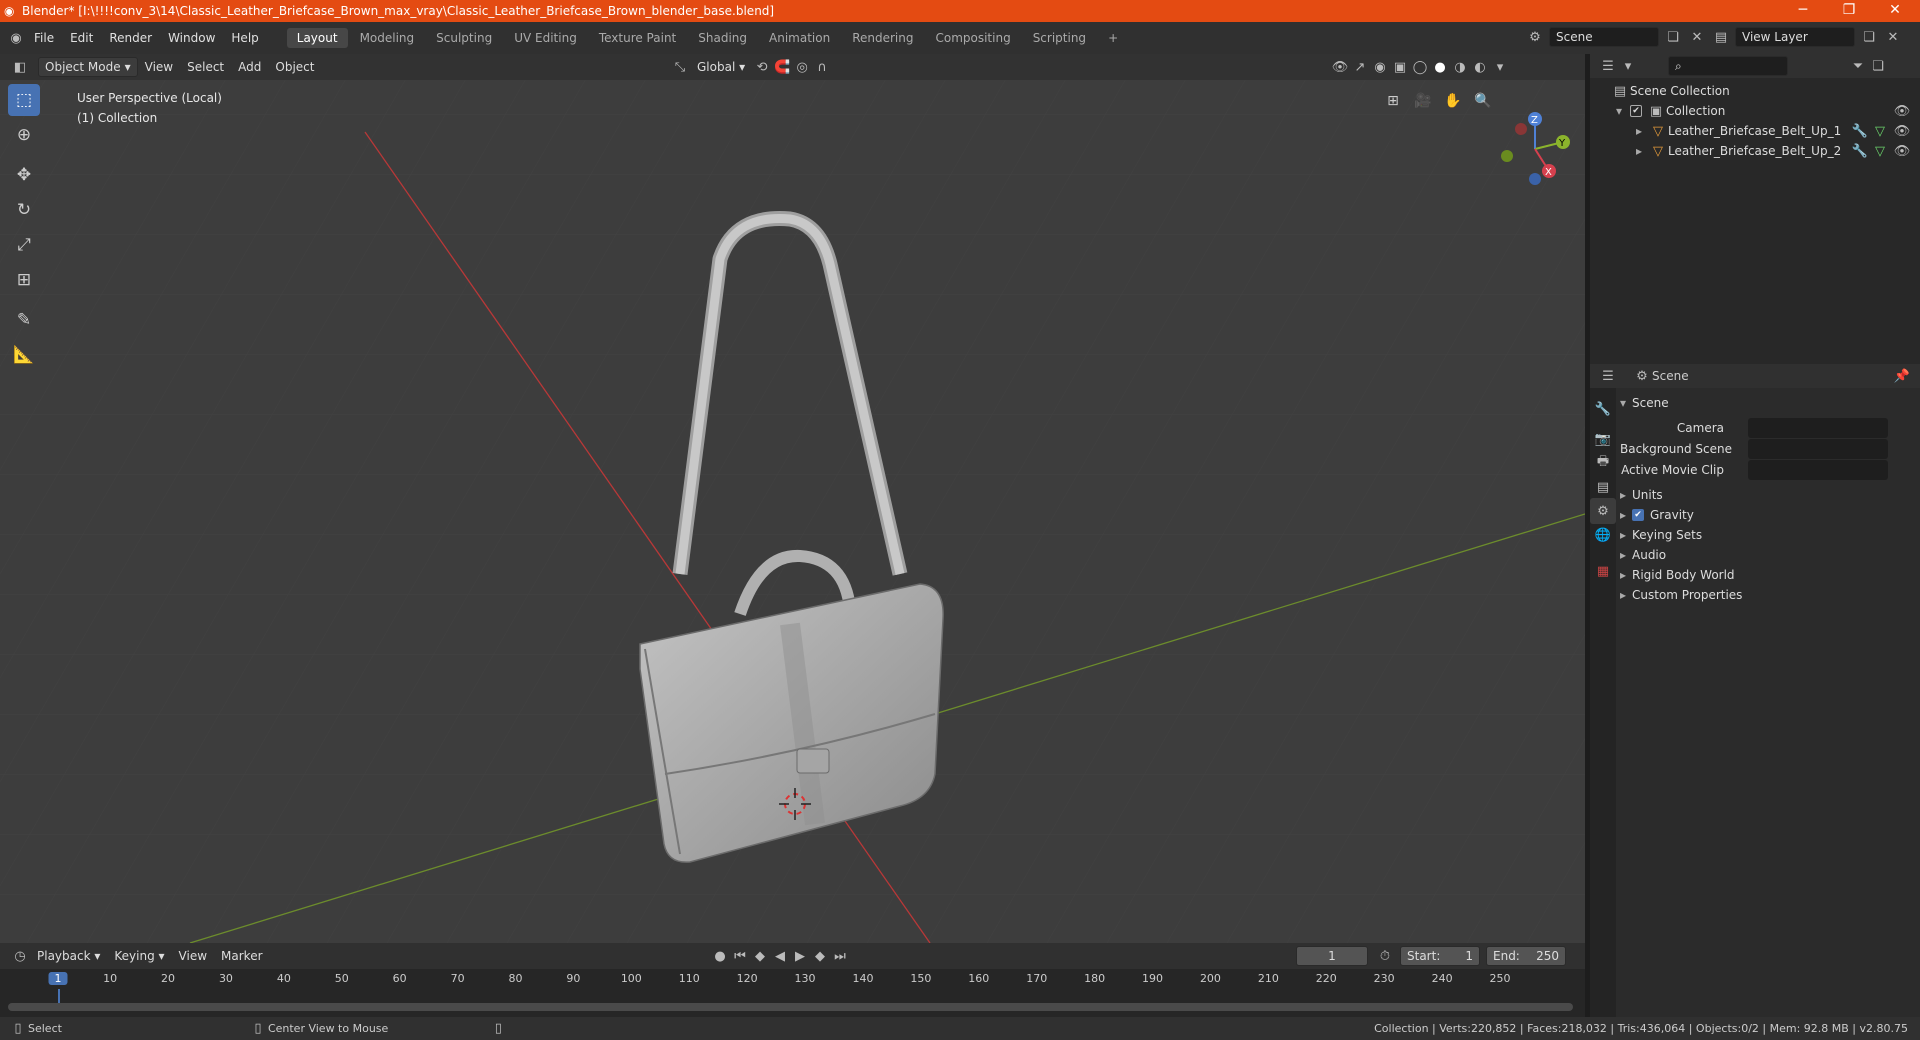  I want to click on output-tab-icon: 🖶, so click(1603, 463).